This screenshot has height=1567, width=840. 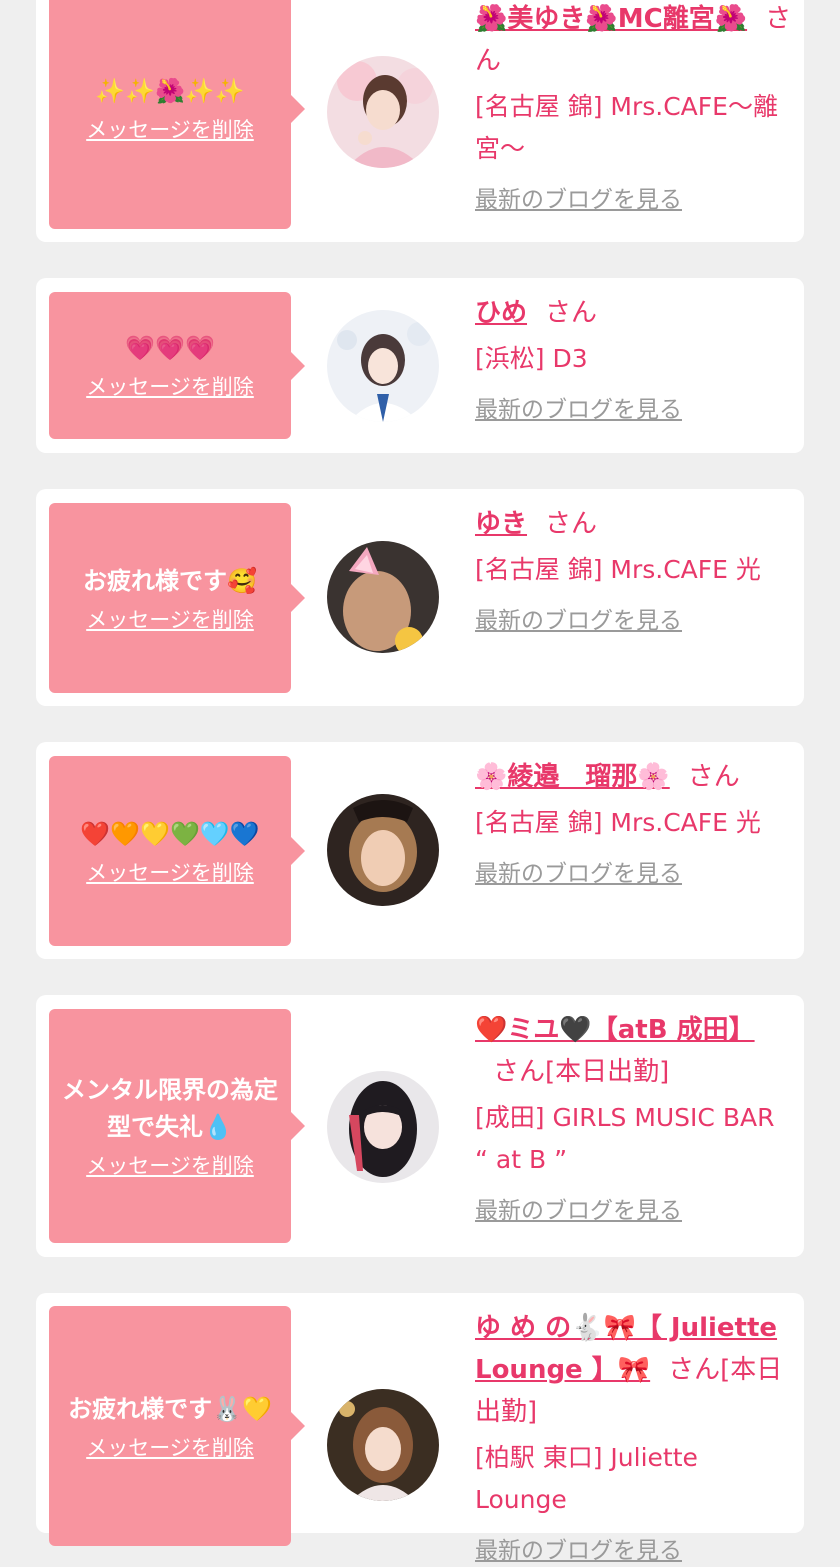 I want to click on message-text: お疲れ様です🥰, so click(x=170, y=580).